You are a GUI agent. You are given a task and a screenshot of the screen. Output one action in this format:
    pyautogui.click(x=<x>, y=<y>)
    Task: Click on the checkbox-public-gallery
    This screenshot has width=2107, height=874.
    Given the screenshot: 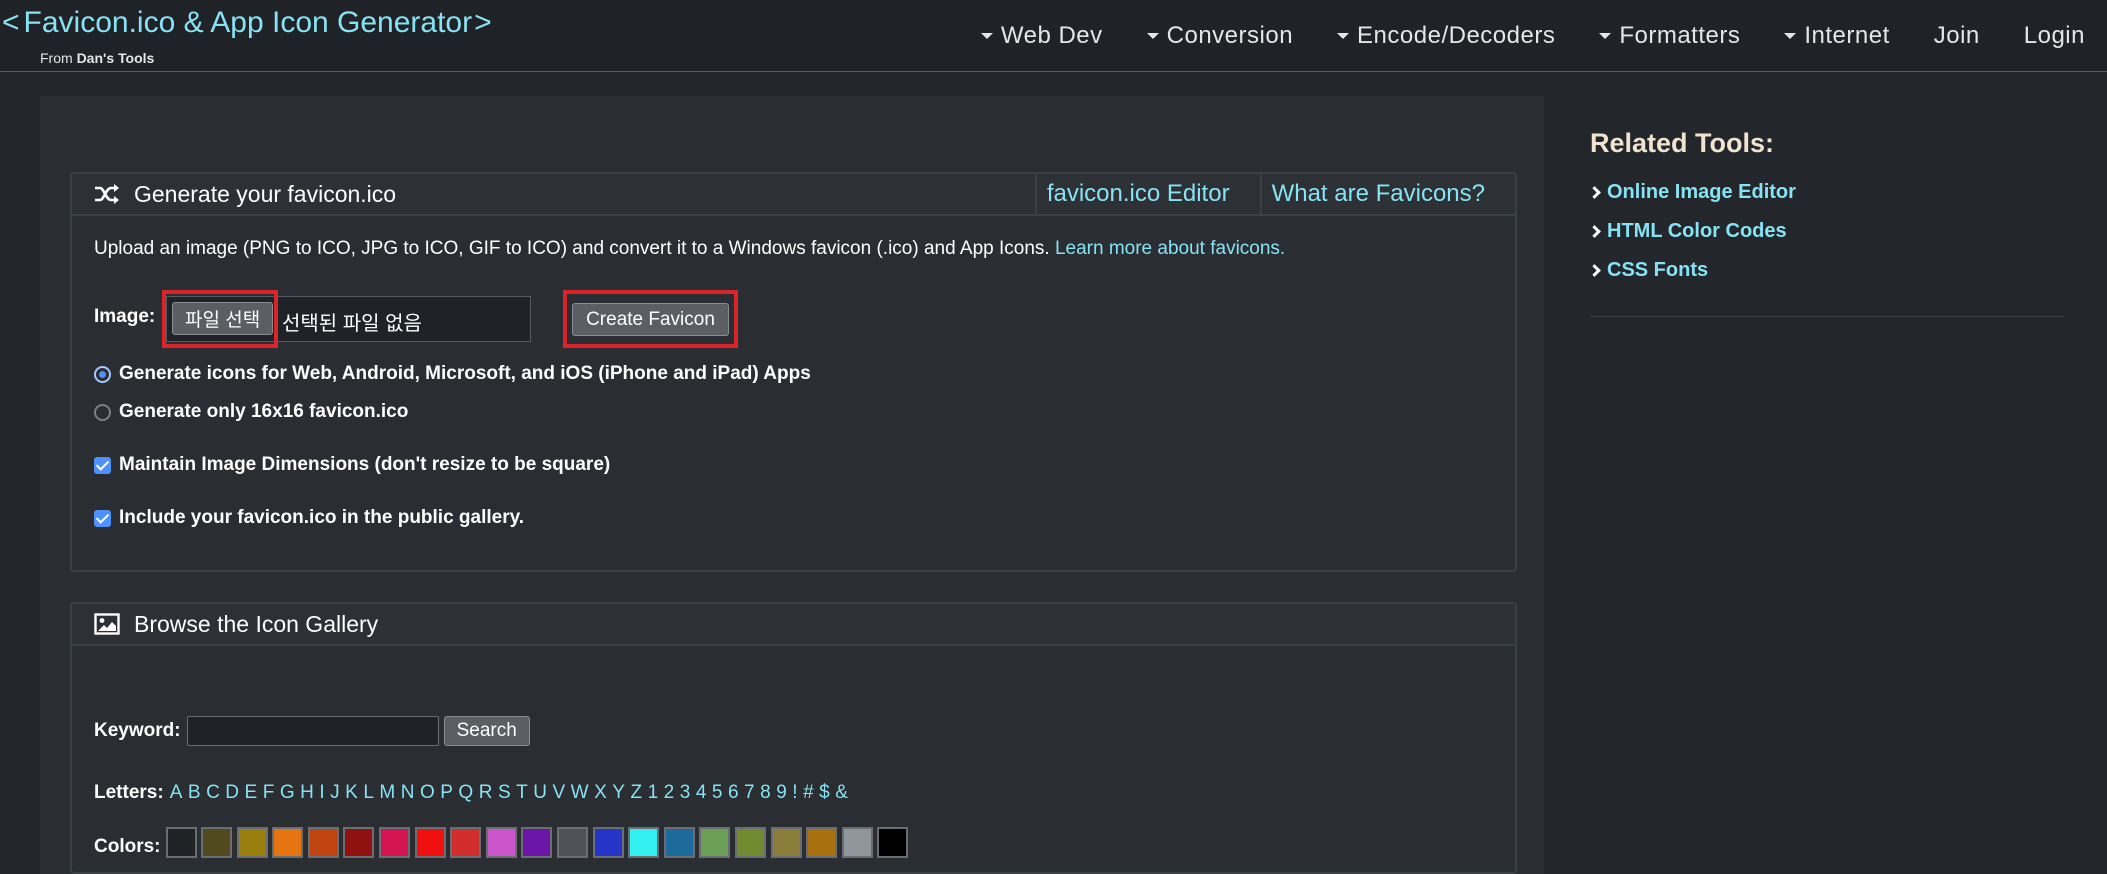 What is the action you would take?
    pyautogui.click(x=102, y=518)
    